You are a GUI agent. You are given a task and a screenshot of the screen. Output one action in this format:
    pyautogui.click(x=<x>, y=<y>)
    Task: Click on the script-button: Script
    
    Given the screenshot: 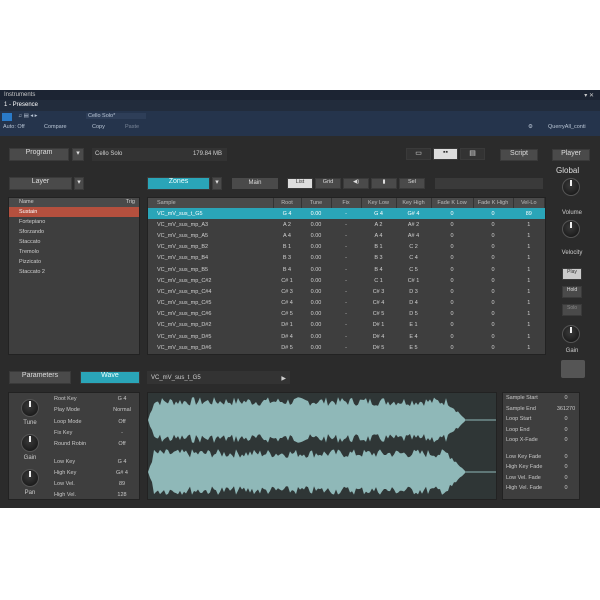 What is the action you would take?
    pyautogui.click(x=519, y=155)
    